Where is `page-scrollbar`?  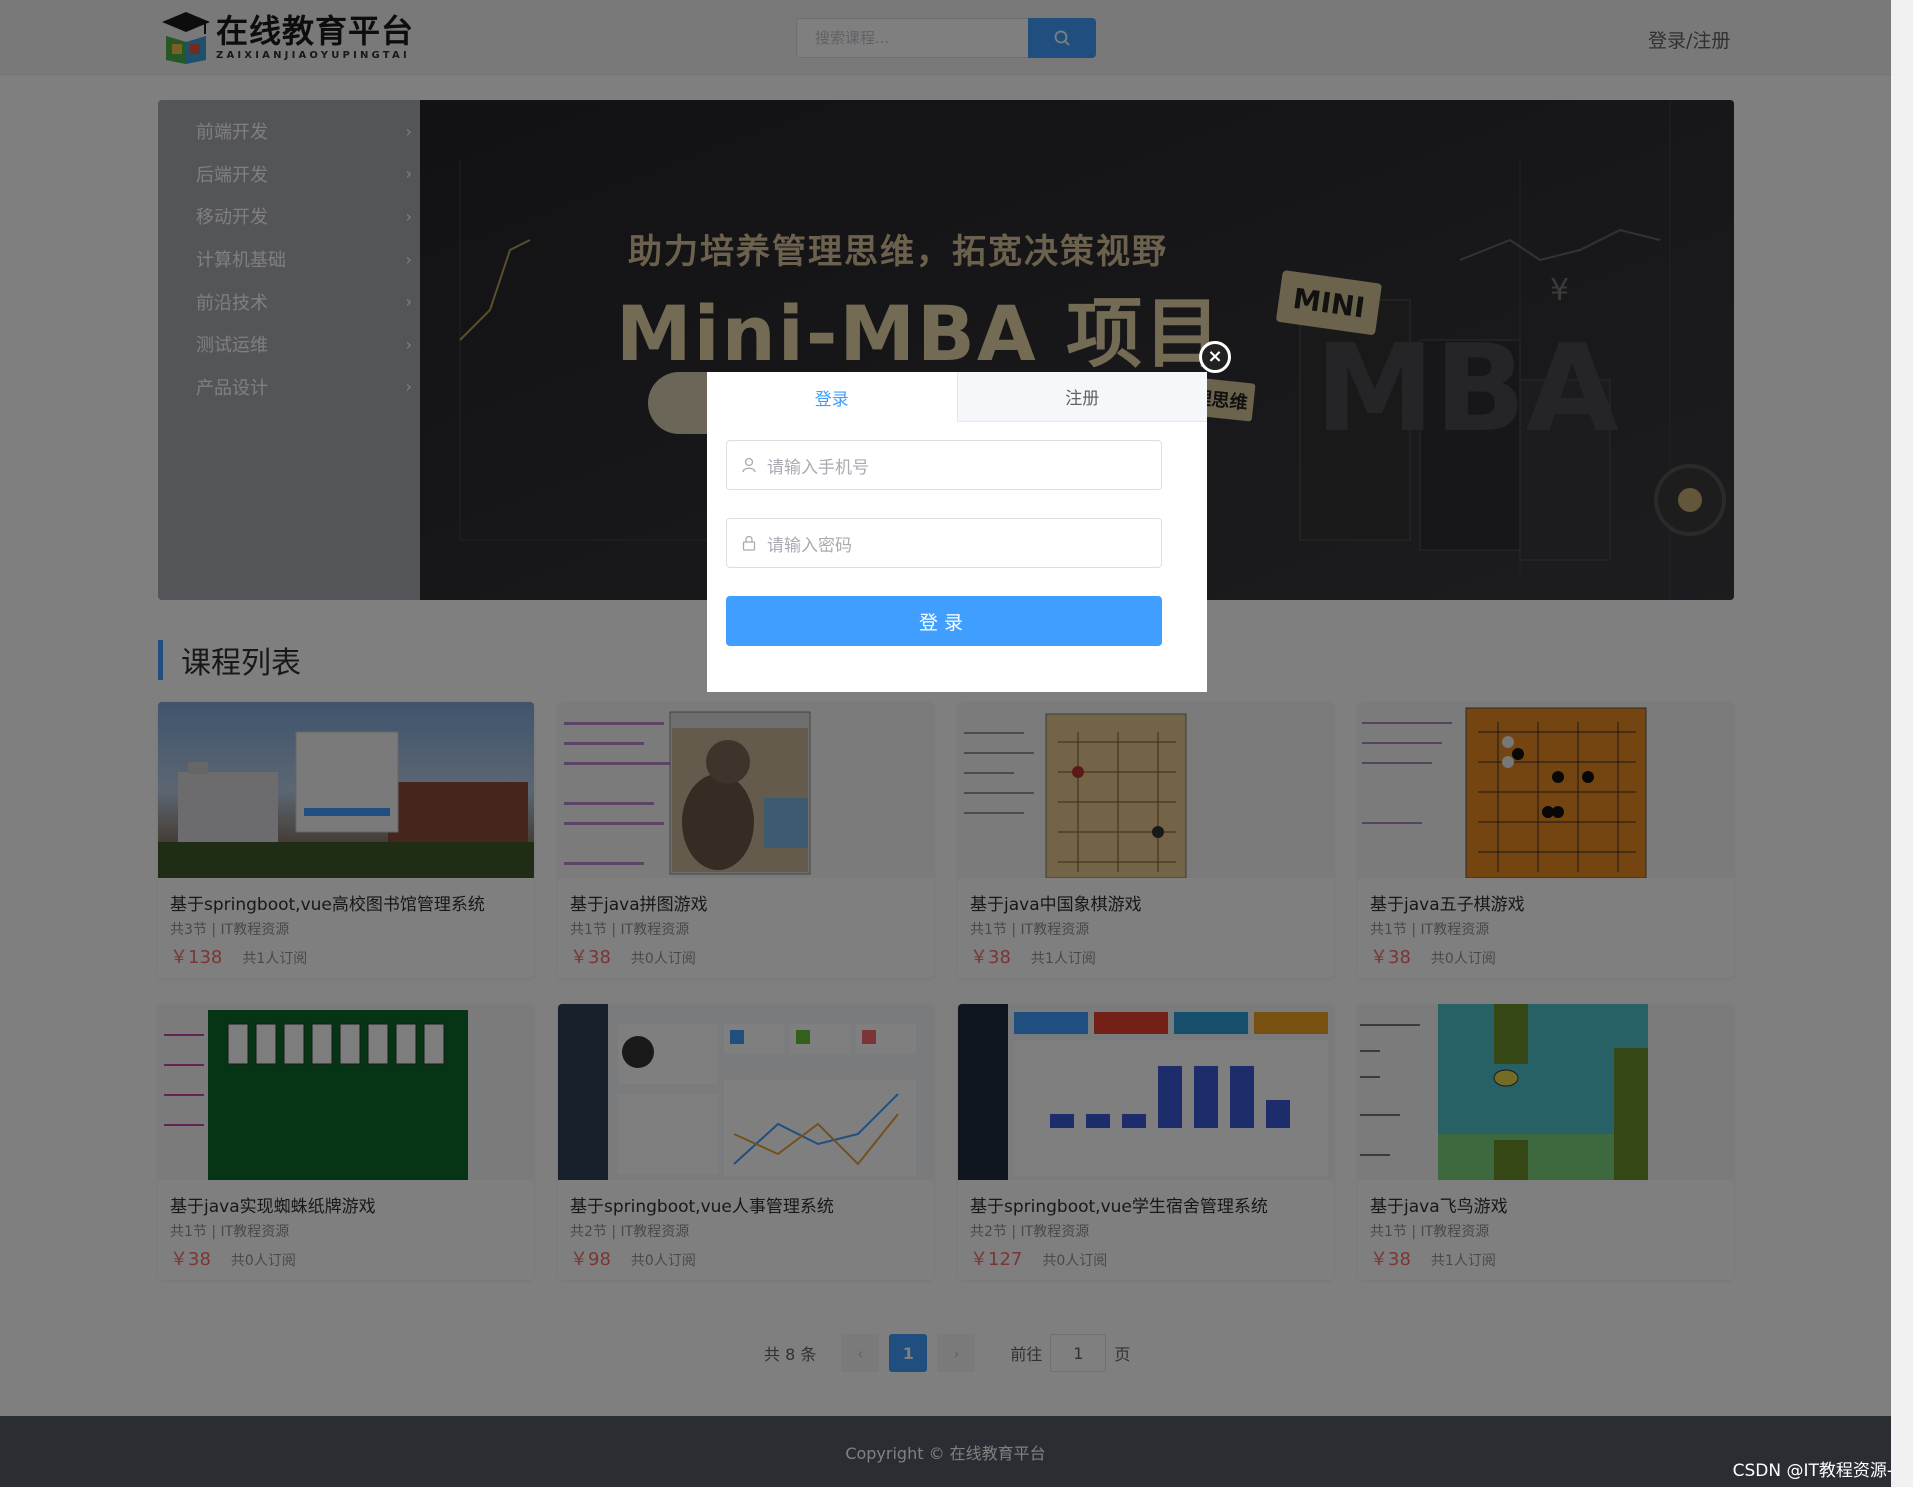
page-scrollbar is located at coordinates (1902, 743).